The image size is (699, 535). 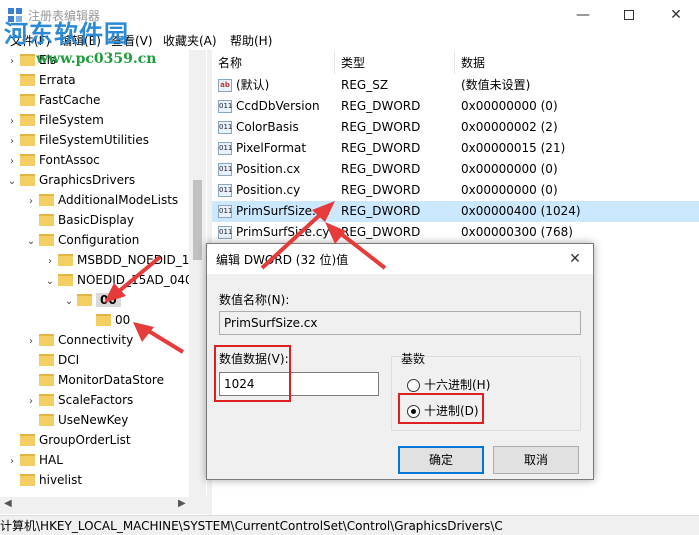 I want to click on scroll-left-icon: ◀, so click(x=8, y=503).